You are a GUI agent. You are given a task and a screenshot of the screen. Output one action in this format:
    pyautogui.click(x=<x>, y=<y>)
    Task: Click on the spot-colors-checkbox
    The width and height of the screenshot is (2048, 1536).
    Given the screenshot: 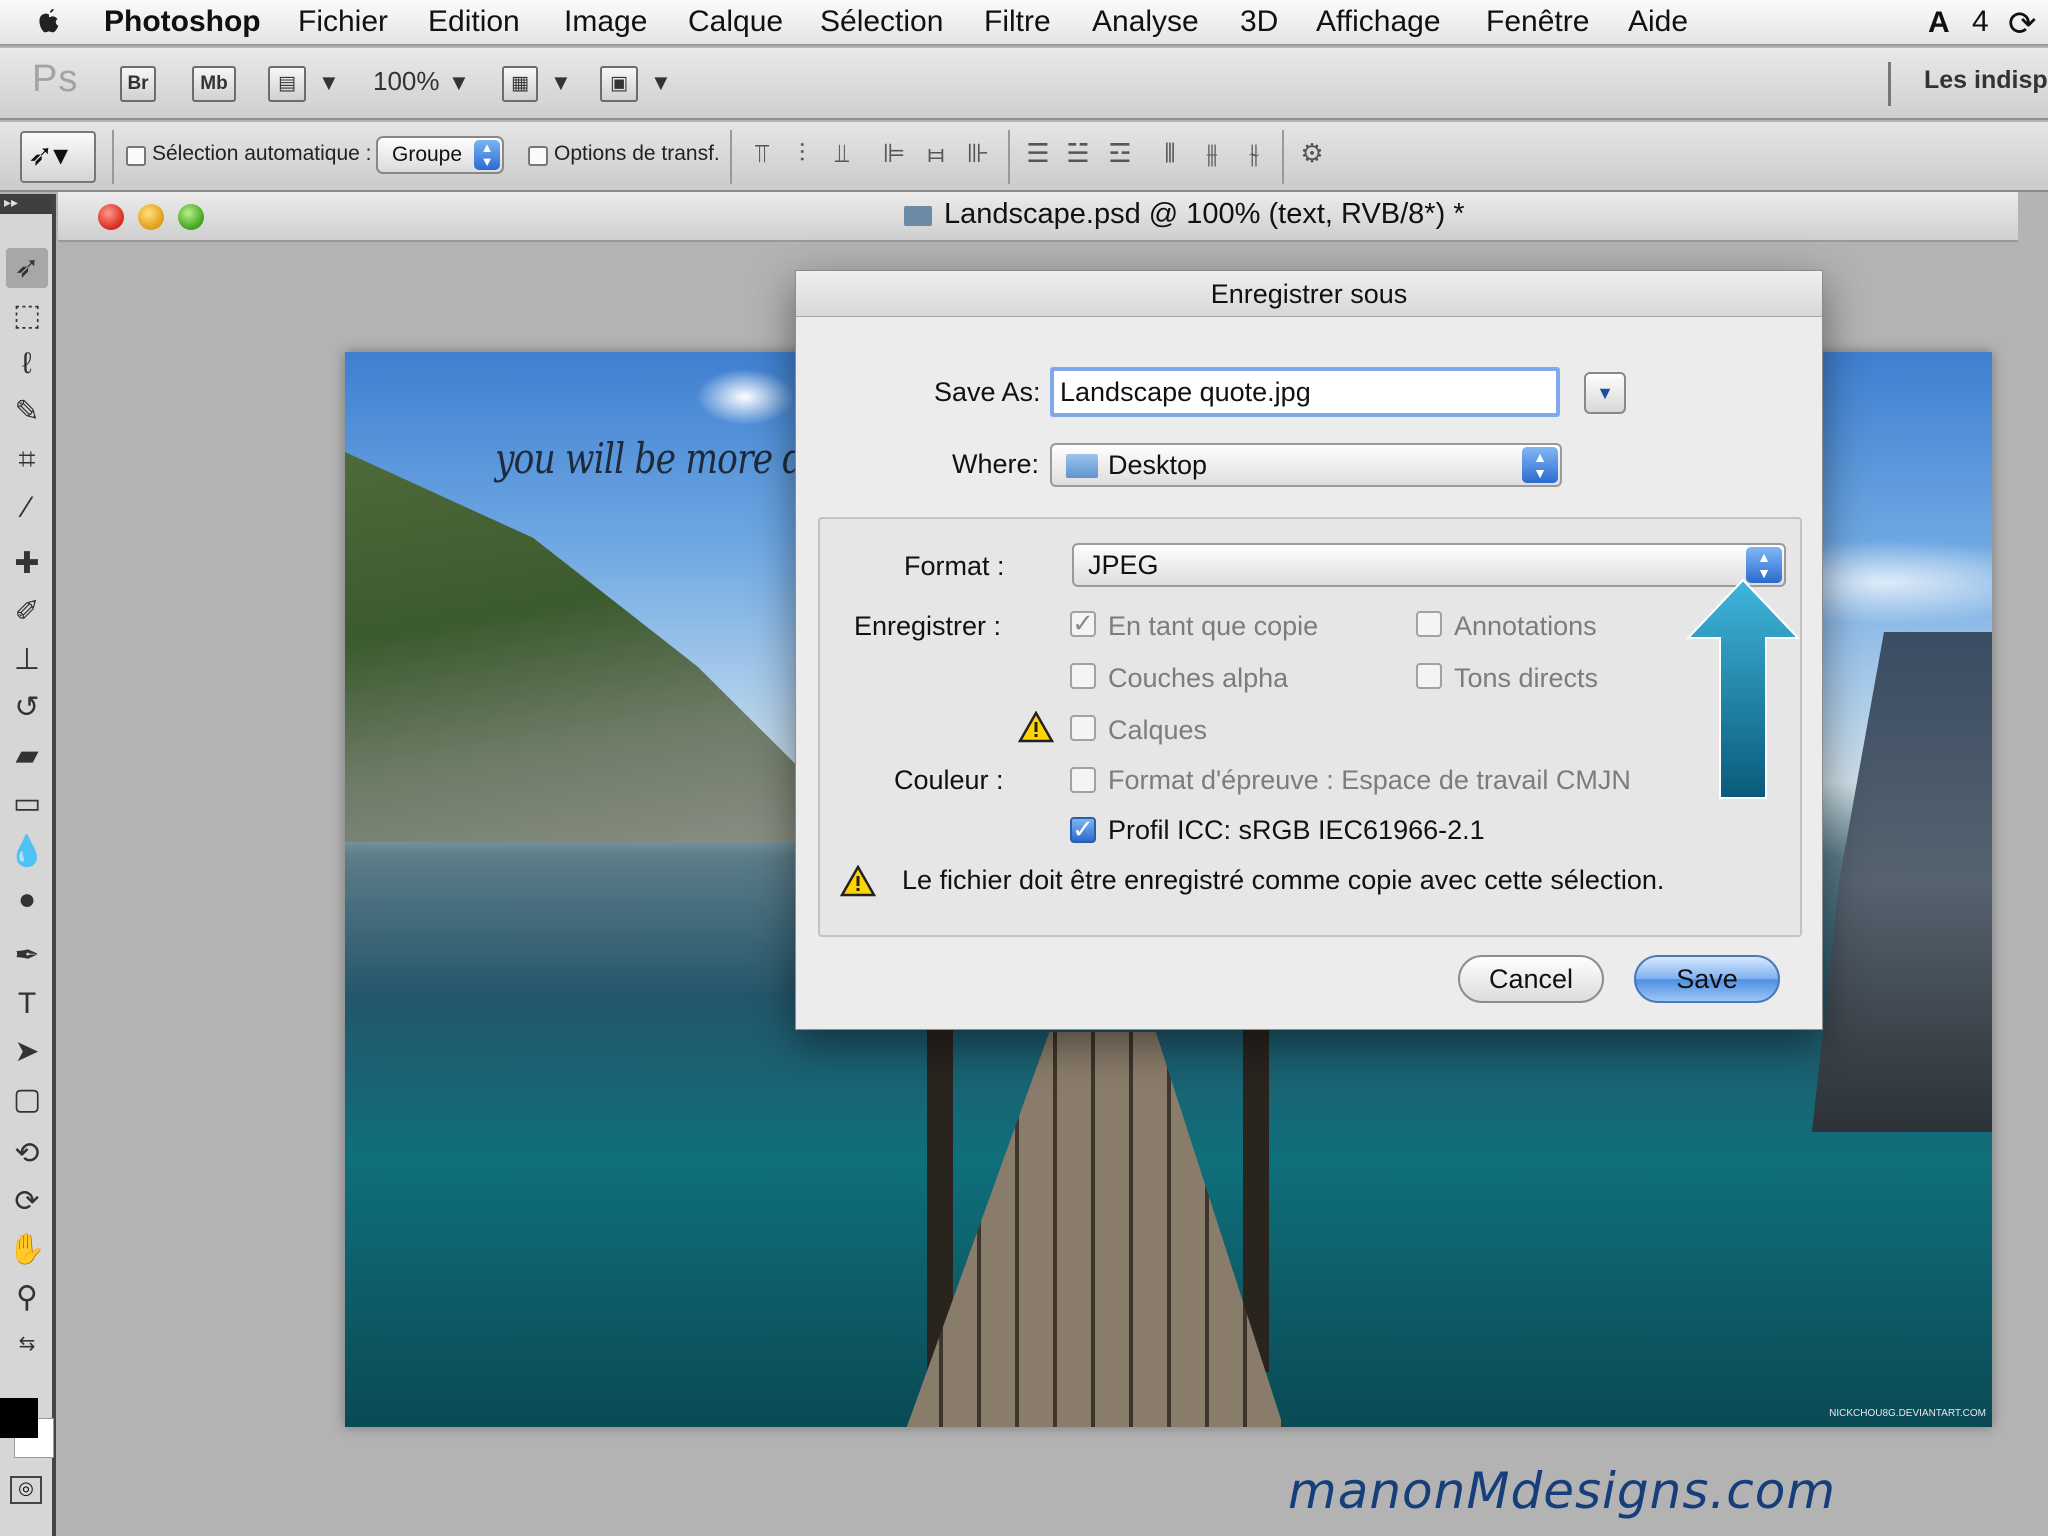 What is the action you would take?
    pyautogui.click(x=1429, y=676)
    